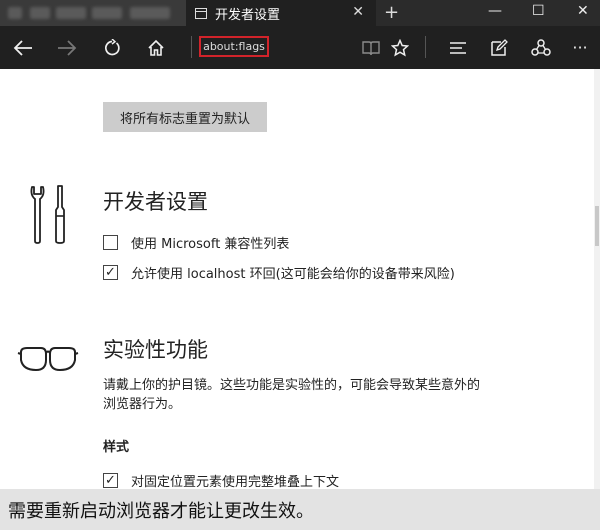  What do you see at coordinates (293, 274) in the screenshot?
I see `option-label: 允许使用 localhost 环回(这可能会给你的设备带来风险)` at bounding box center [293, 274].